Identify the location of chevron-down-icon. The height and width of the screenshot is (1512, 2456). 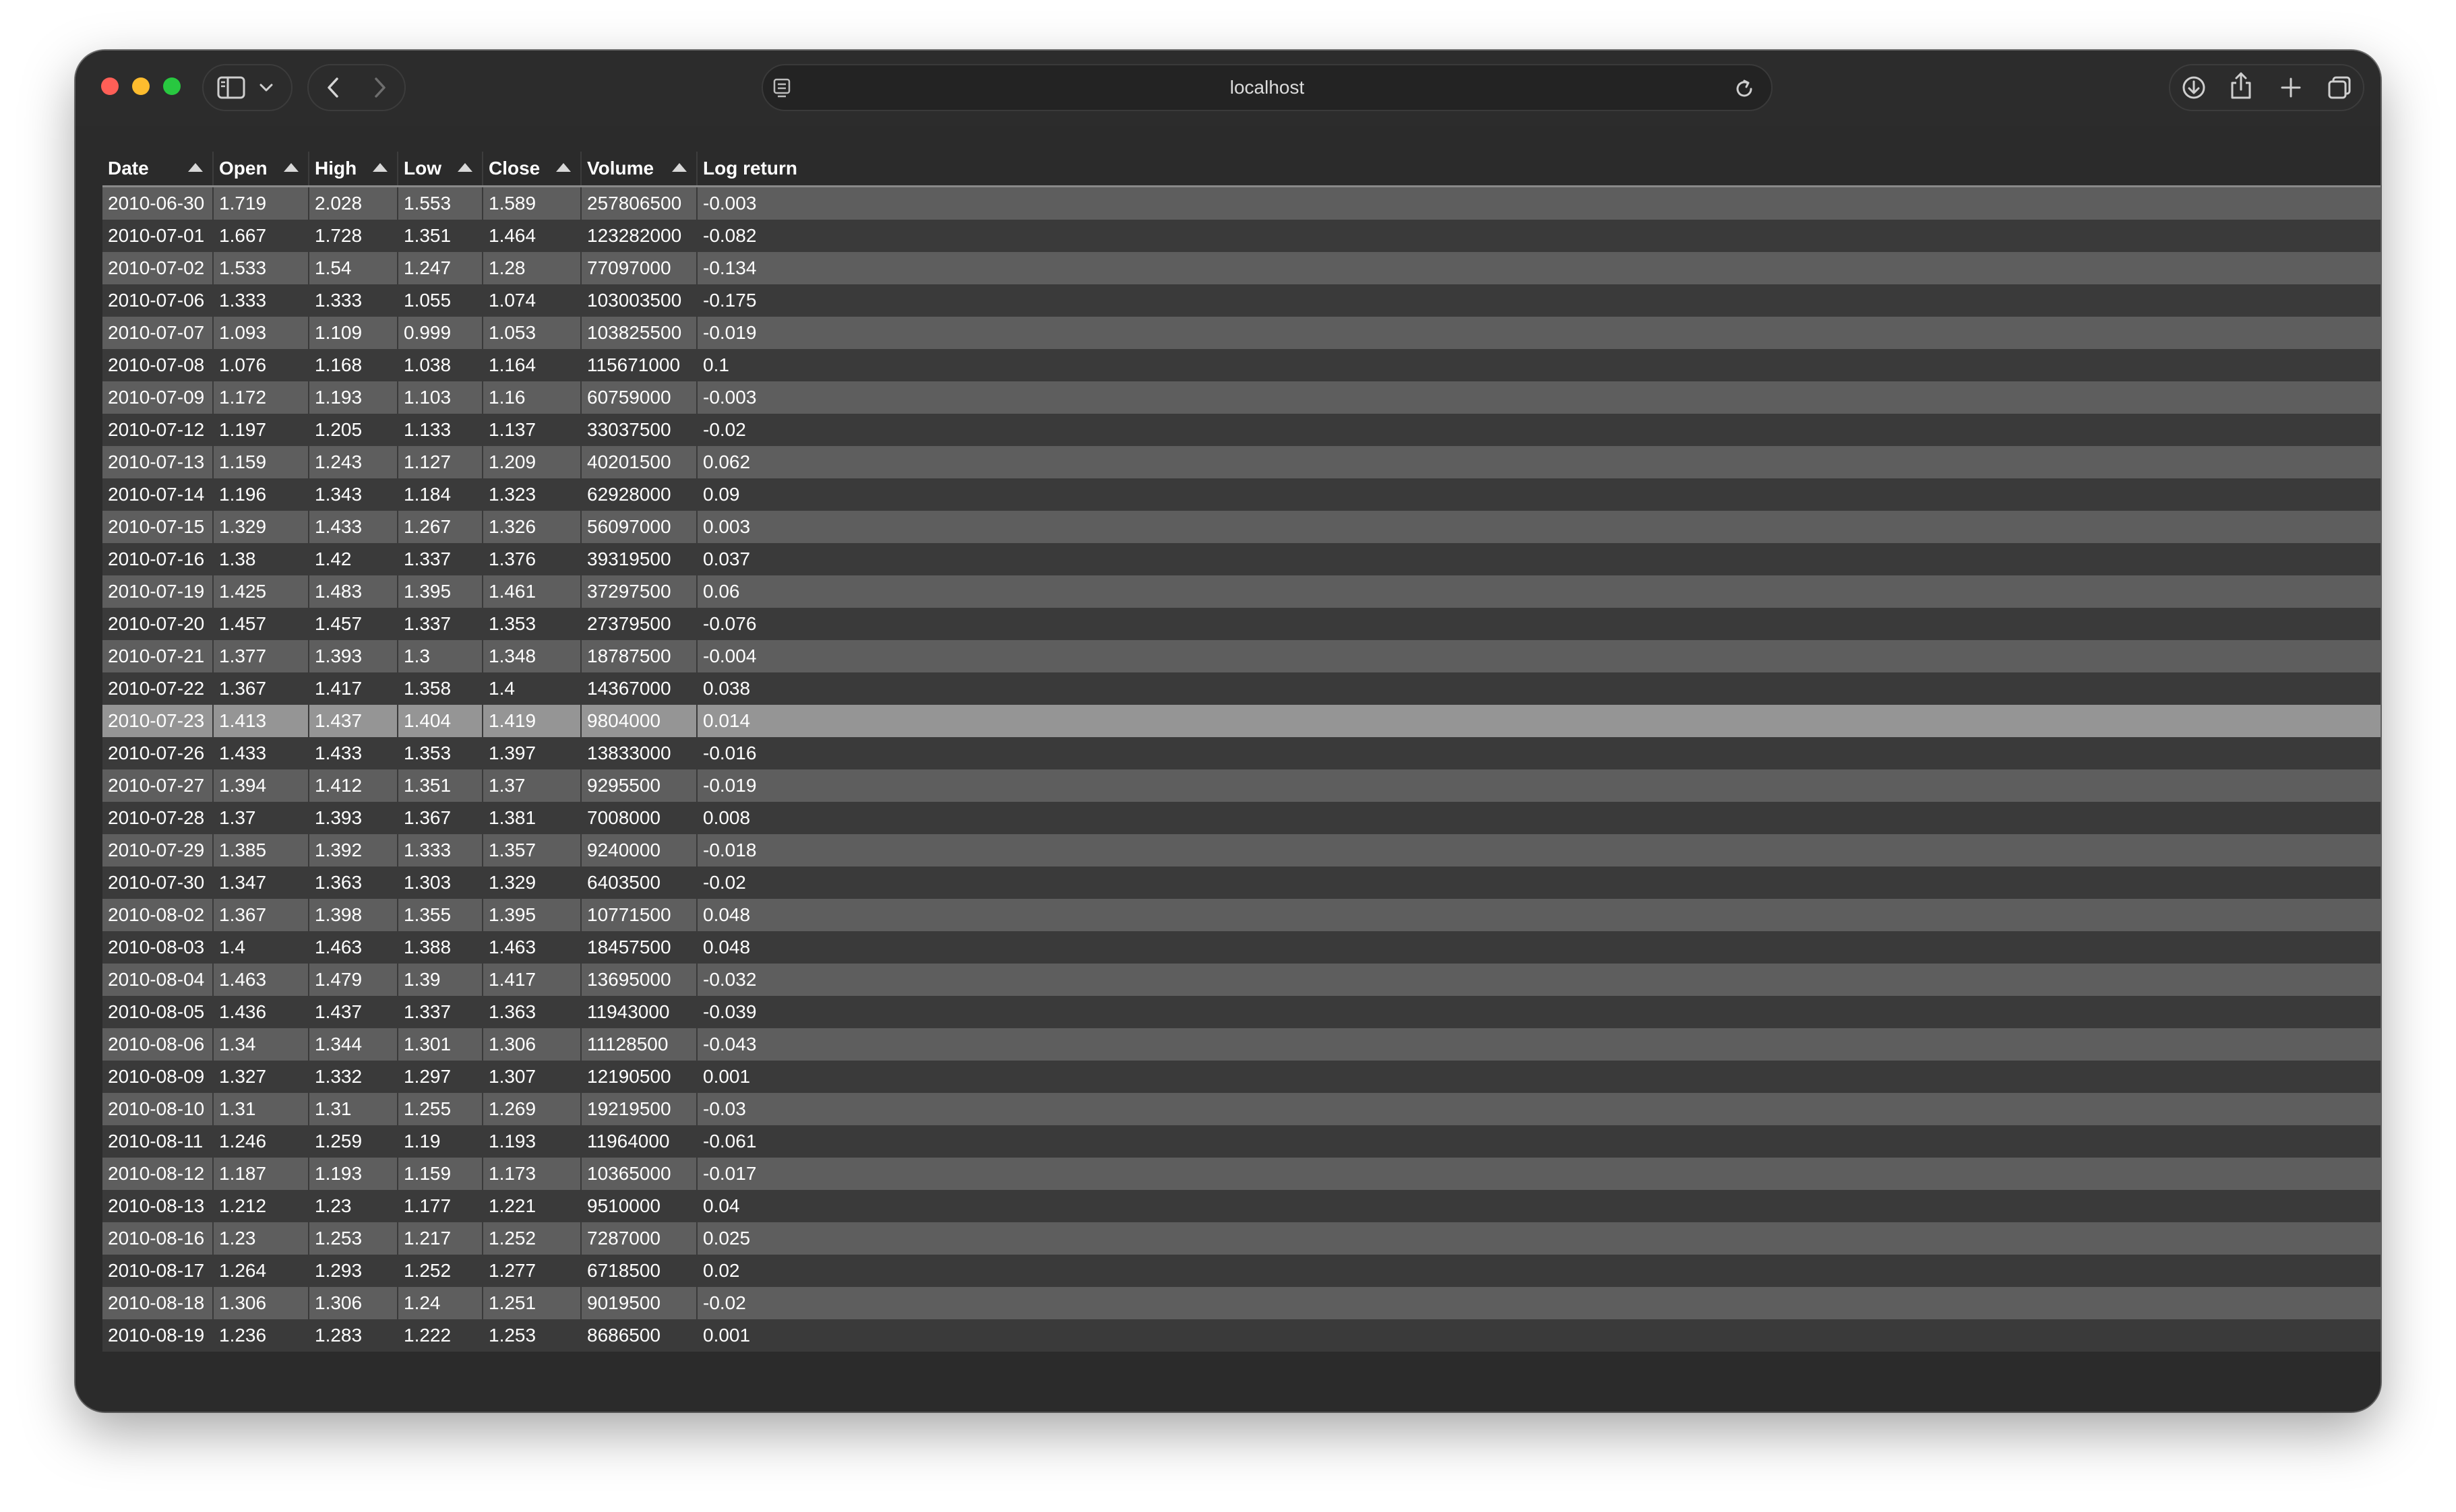
(266, 87).